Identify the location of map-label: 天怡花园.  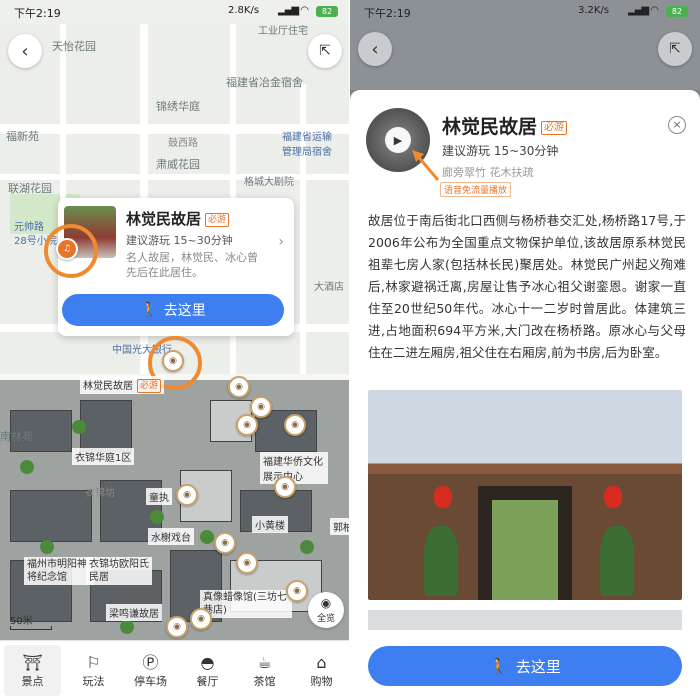
(74, 46).